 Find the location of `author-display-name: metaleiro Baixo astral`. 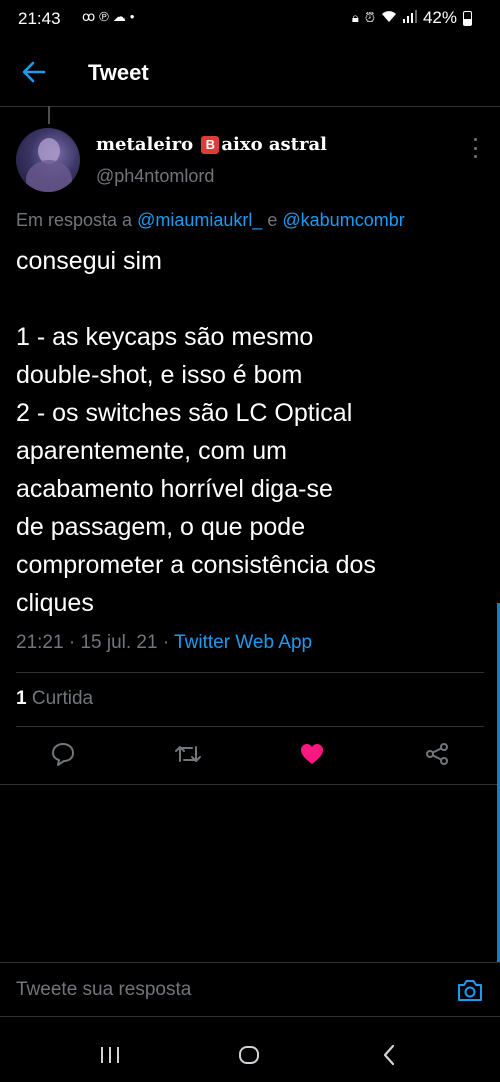

author-display-name: metaleiro Baixo astral is located at coordinates (211, 144).